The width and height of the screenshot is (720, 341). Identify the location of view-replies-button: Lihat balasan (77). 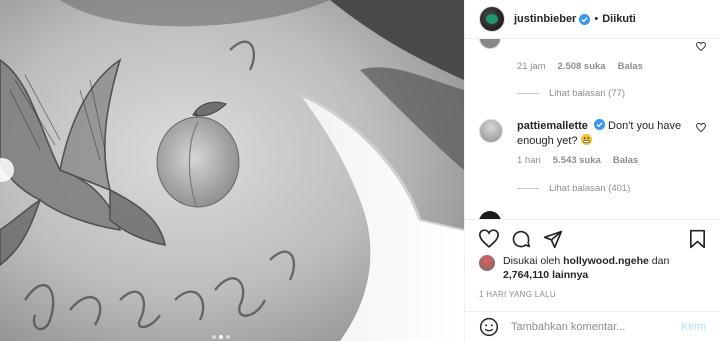
(571, 93).